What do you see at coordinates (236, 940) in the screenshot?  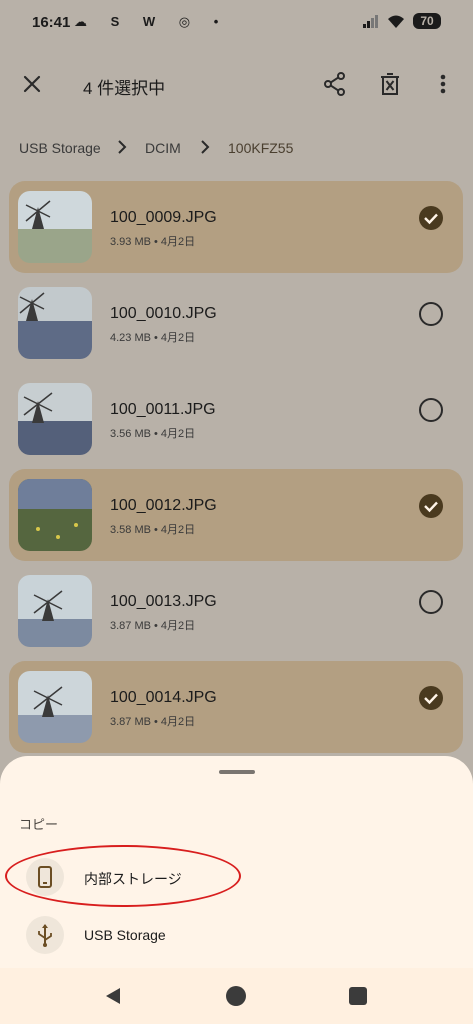 I see `destination-usb-storage: USB Storage` at bounding box center [236, 940].